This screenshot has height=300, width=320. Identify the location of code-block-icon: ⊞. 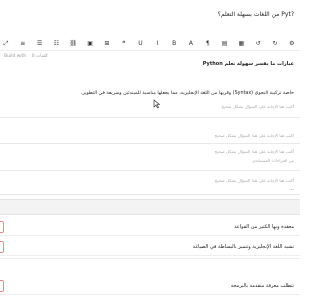
(107, 44).